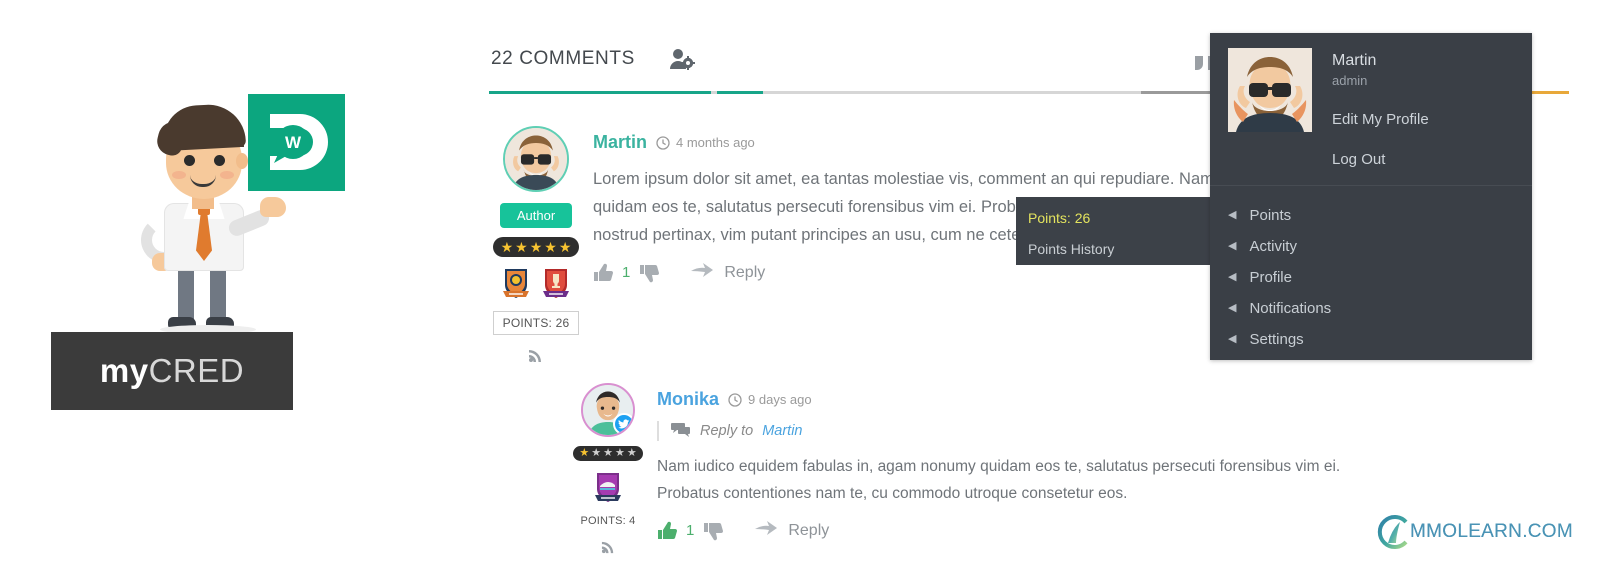 This screenshot has width=1615, height=575. Describe the element at coordinates (516, 284) in the screenshot. I see `lion-shield-badge-icon` at that location.